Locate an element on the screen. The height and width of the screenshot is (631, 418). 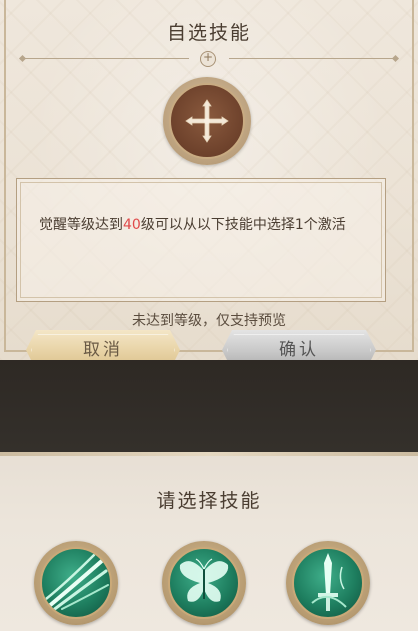
sword-icon is located at coordinates (329, 582).